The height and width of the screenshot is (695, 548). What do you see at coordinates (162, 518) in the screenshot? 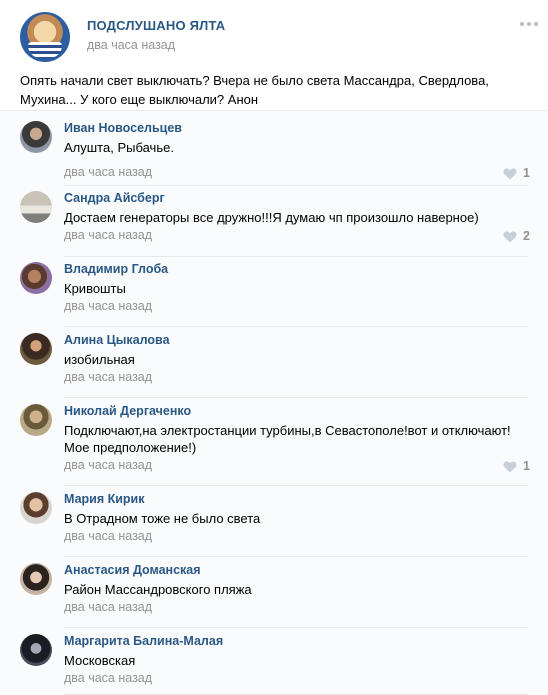
I see `comment-text: В Отрадном тоже не было света` at bounding box center [162, 518].